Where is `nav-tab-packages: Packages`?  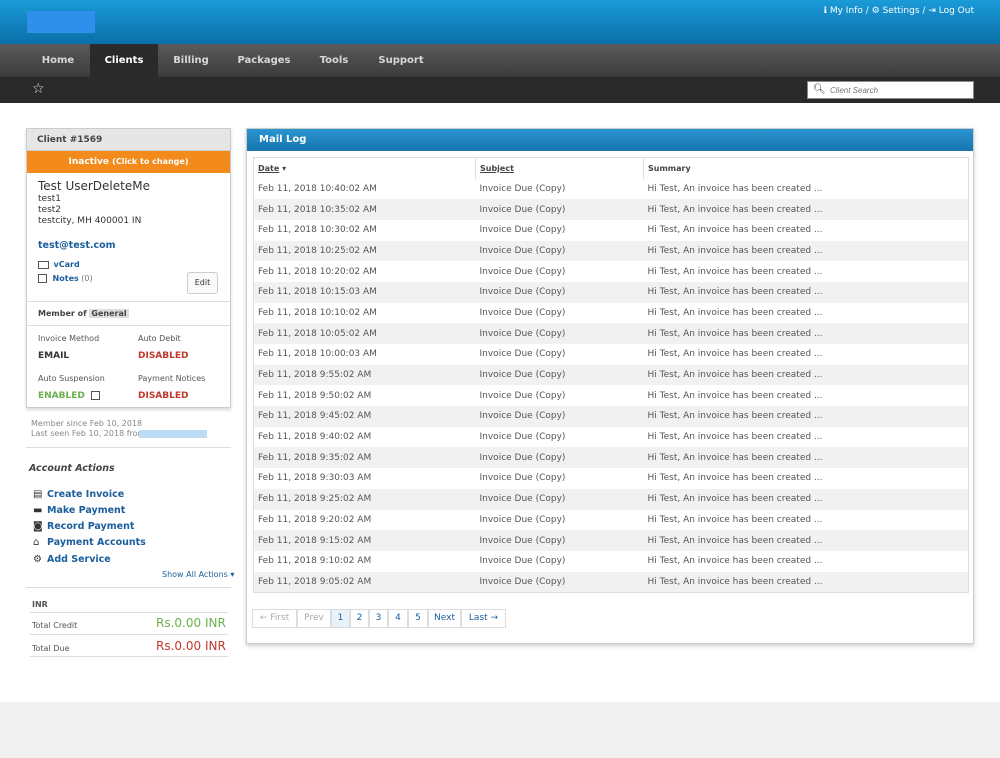 nav-tab-packages: Packages is located at coordinates (264, 60).